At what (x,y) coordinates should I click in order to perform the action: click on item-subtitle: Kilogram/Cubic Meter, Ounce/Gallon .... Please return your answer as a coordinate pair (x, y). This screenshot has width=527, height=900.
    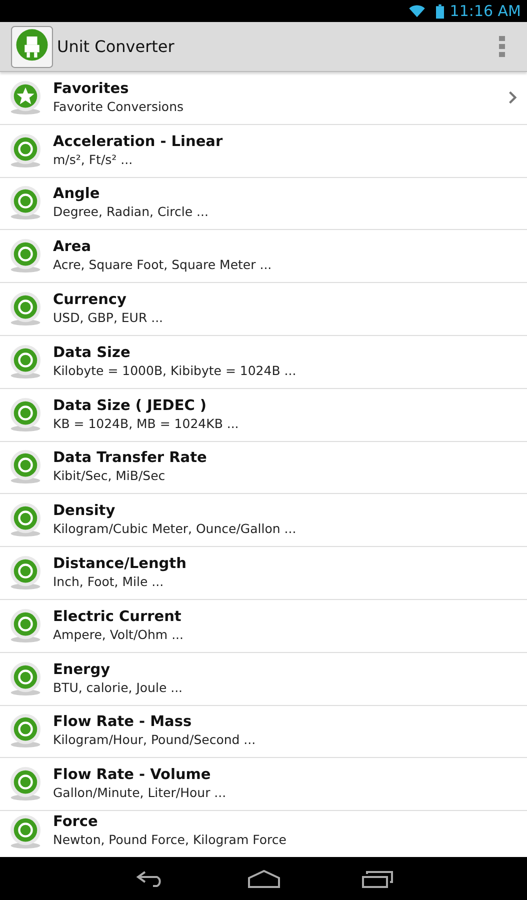
    Looking at the image, I should click on (175, 529).